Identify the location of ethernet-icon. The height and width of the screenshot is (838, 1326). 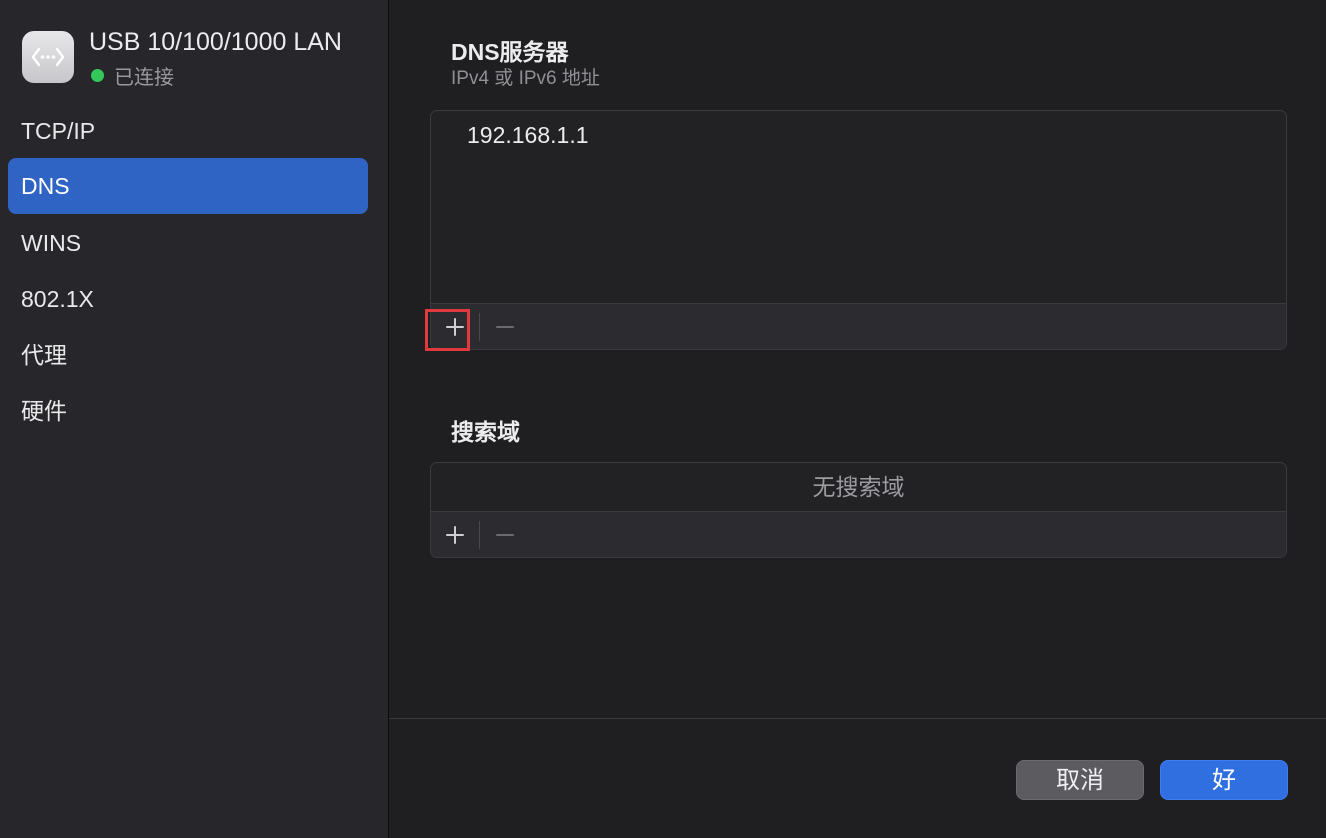
(48, 57).